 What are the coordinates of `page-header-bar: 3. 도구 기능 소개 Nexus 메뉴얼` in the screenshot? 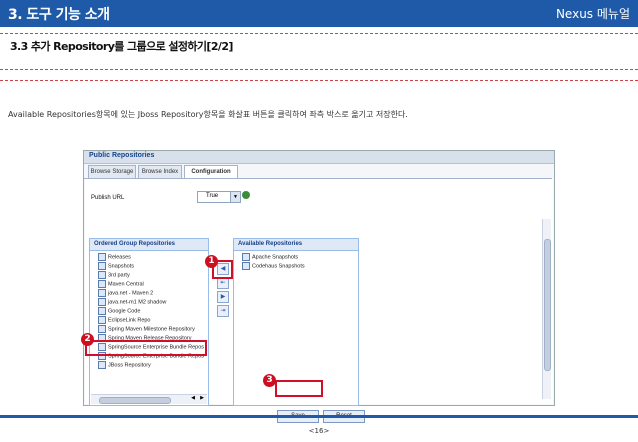 It's located at (319, 13).